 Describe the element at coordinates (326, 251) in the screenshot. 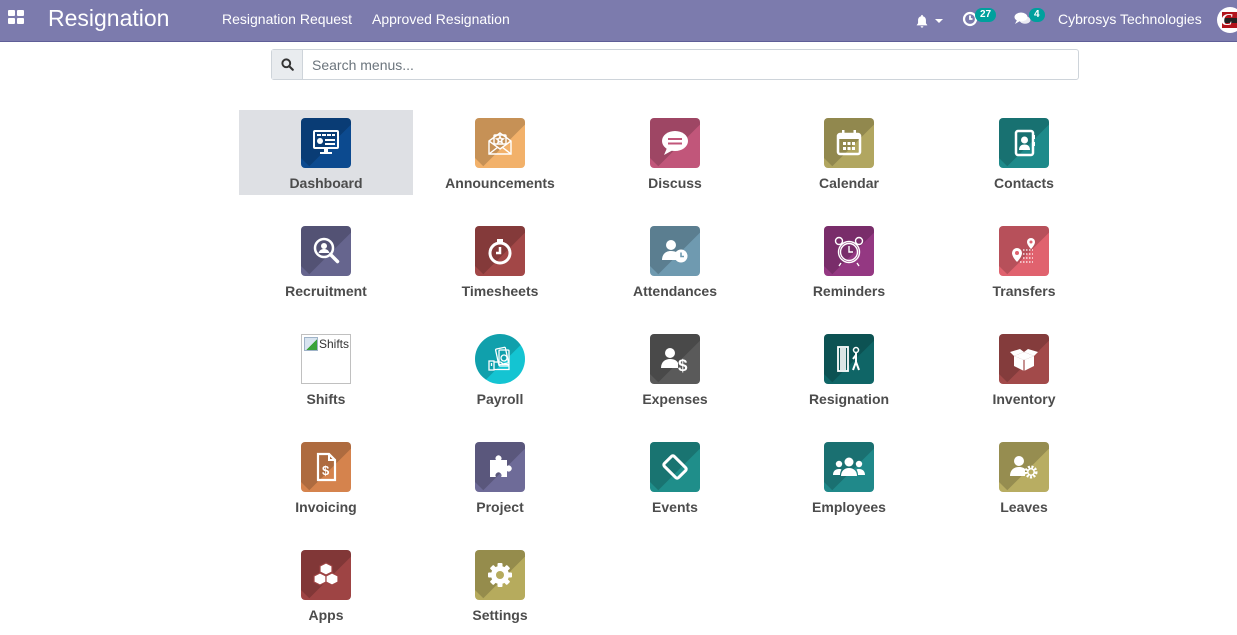

I see `magnifier-person-icon` at that location.